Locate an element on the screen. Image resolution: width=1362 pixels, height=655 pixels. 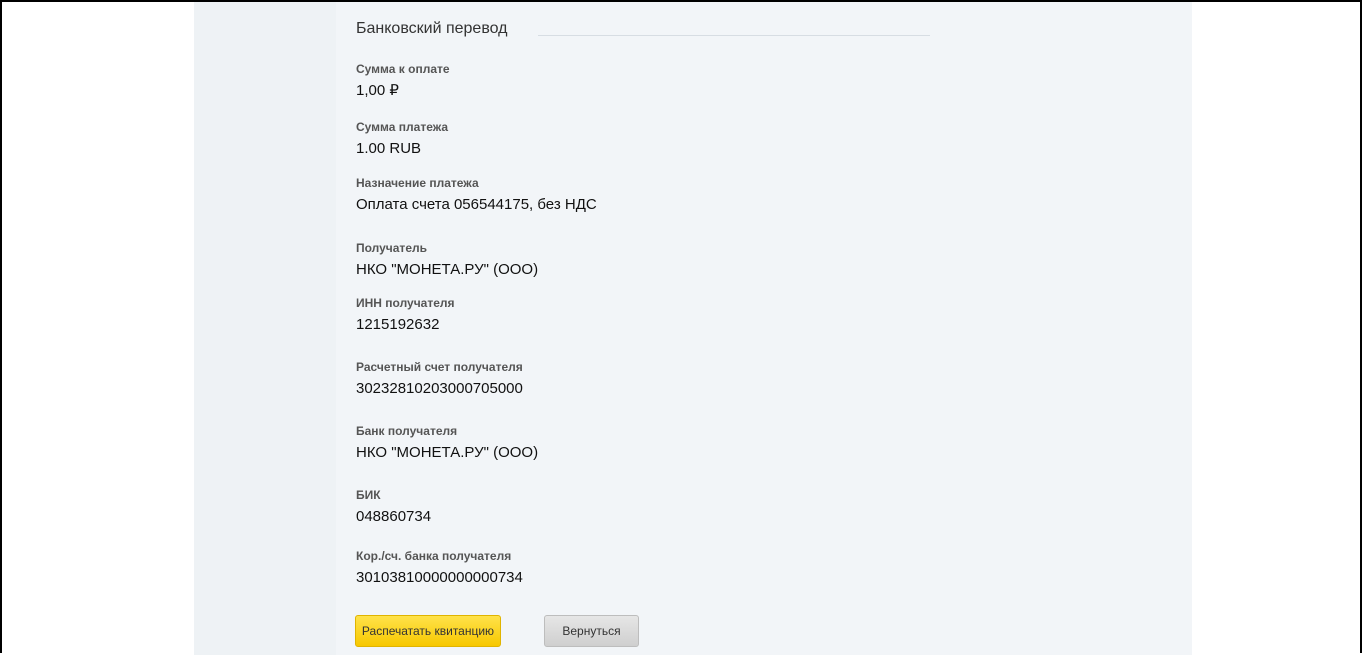
field-value: 1,00 ₽ is located at coordinates (377, 90).